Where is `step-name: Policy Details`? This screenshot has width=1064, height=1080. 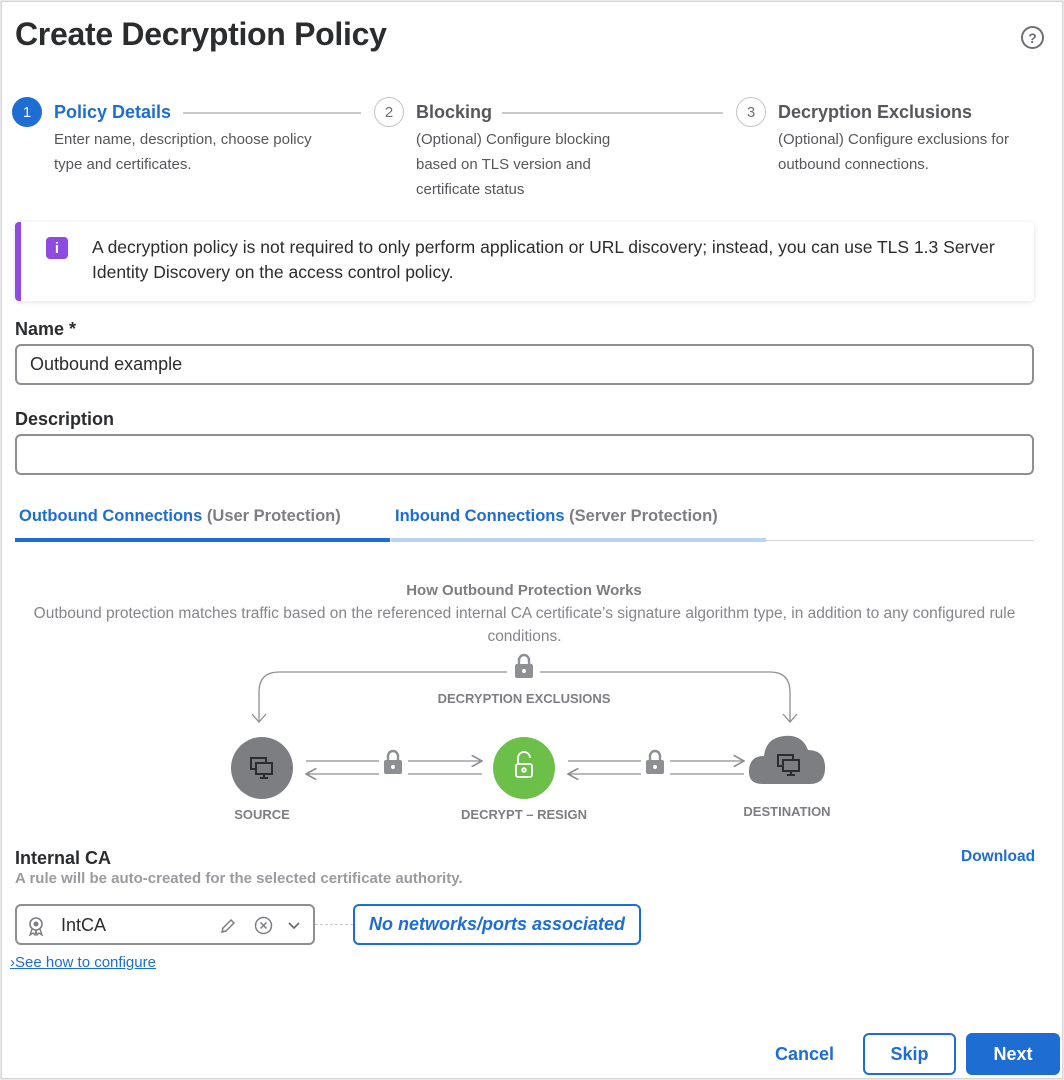 step-name: Policy Details is located at coordinates (113, 112).